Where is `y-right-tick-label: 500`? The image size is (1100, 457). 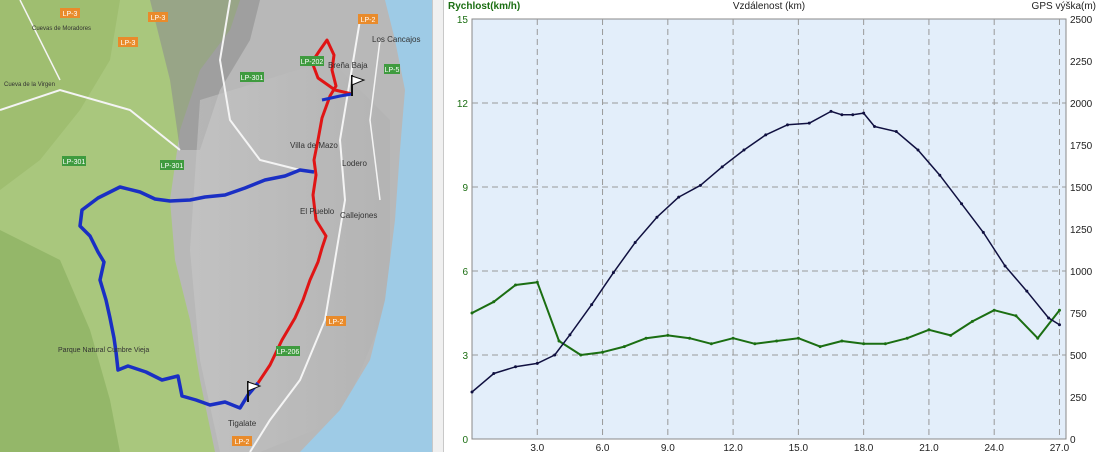 y-right-tick-label: 500 is located at coordinates (1078, 356).